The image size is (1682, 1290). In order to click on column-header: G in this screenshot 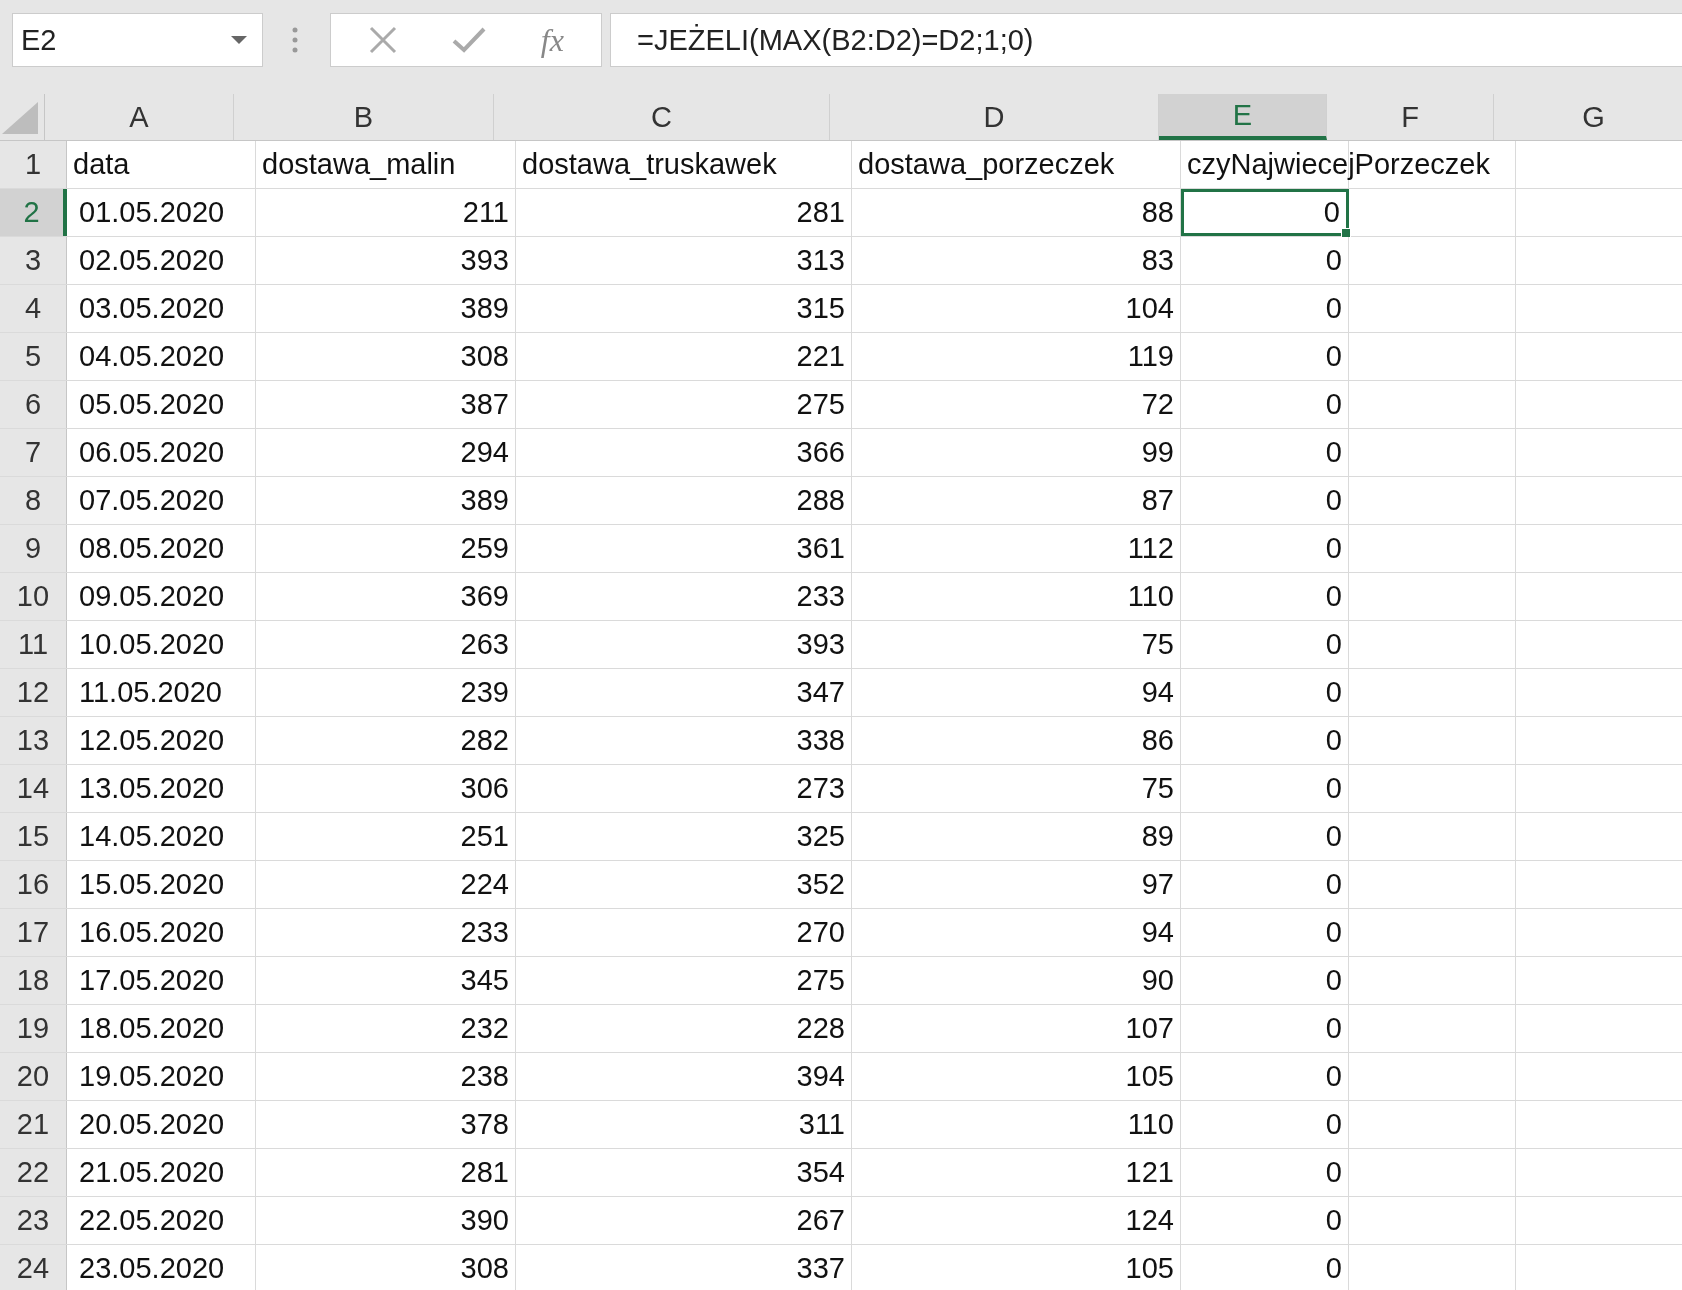, I will do `click(1588, 117)`.